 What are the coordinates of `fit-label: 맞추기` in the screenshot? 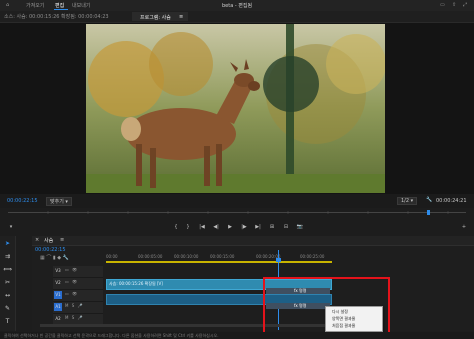 It's located at (57, 202).